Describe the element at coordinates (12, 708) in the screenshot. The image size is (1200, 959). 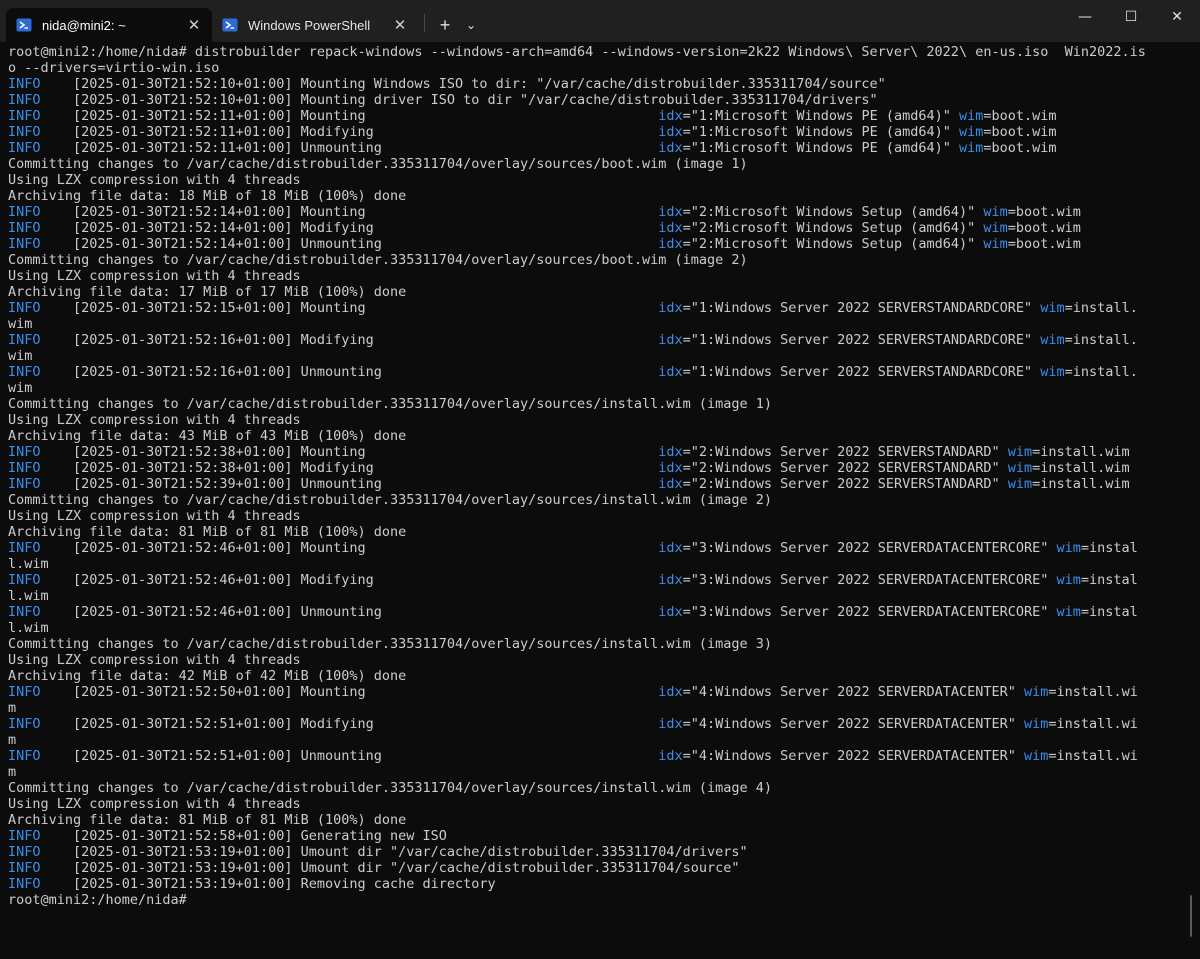
I see `line-text: m` at that location.